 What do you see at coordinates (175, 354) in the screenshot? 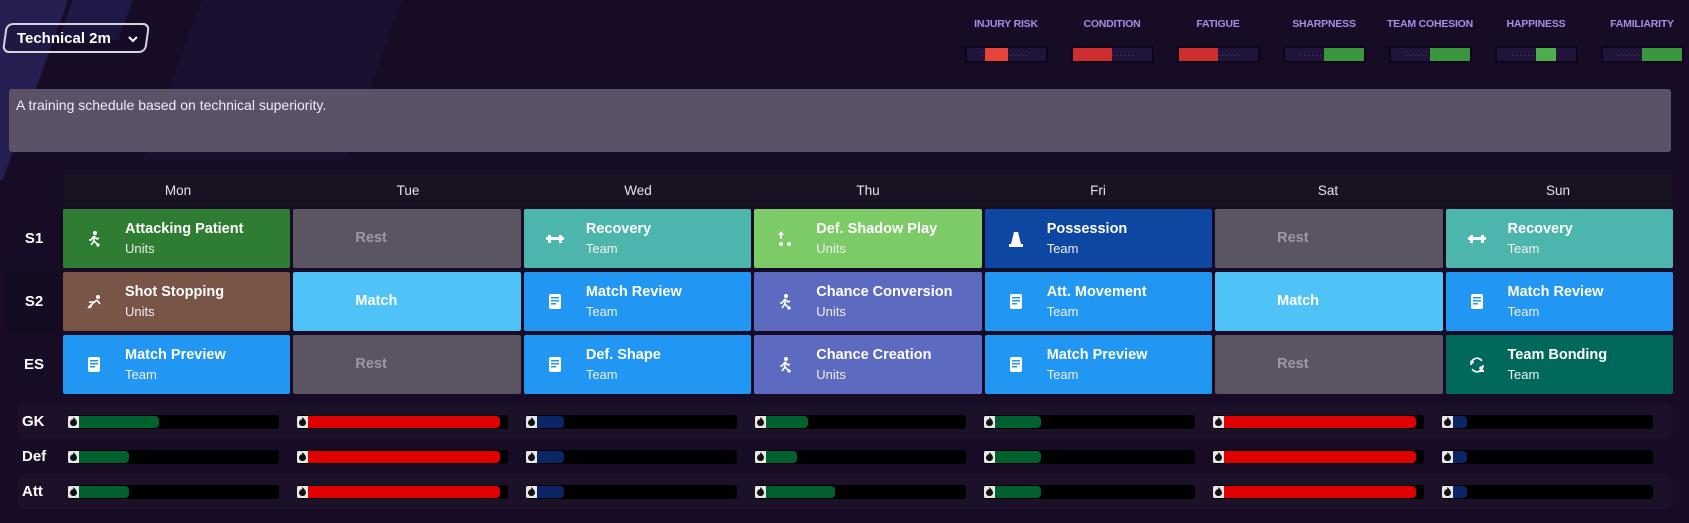
I see `session-title: Match Preview` at bounding box center [175, 354].